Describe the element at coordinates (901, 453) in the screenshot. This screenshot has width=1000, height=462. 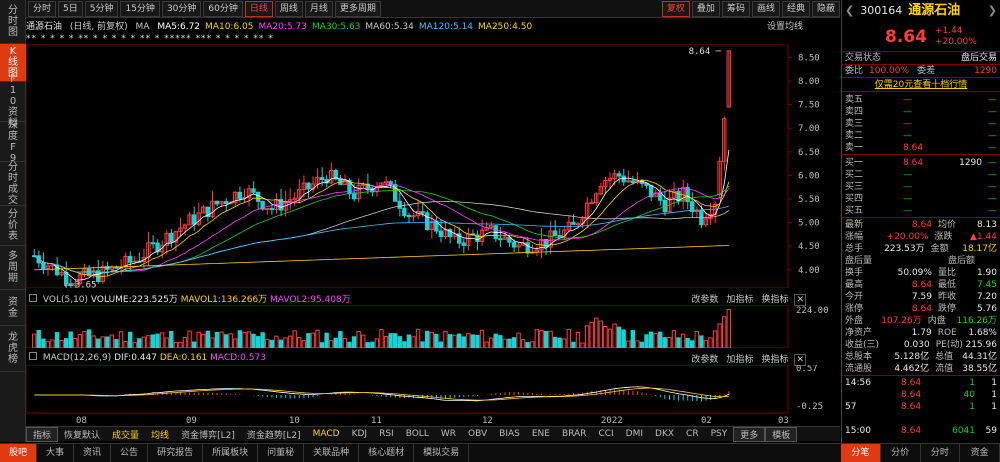
I see `quote-tab-1: 分价` at that location.